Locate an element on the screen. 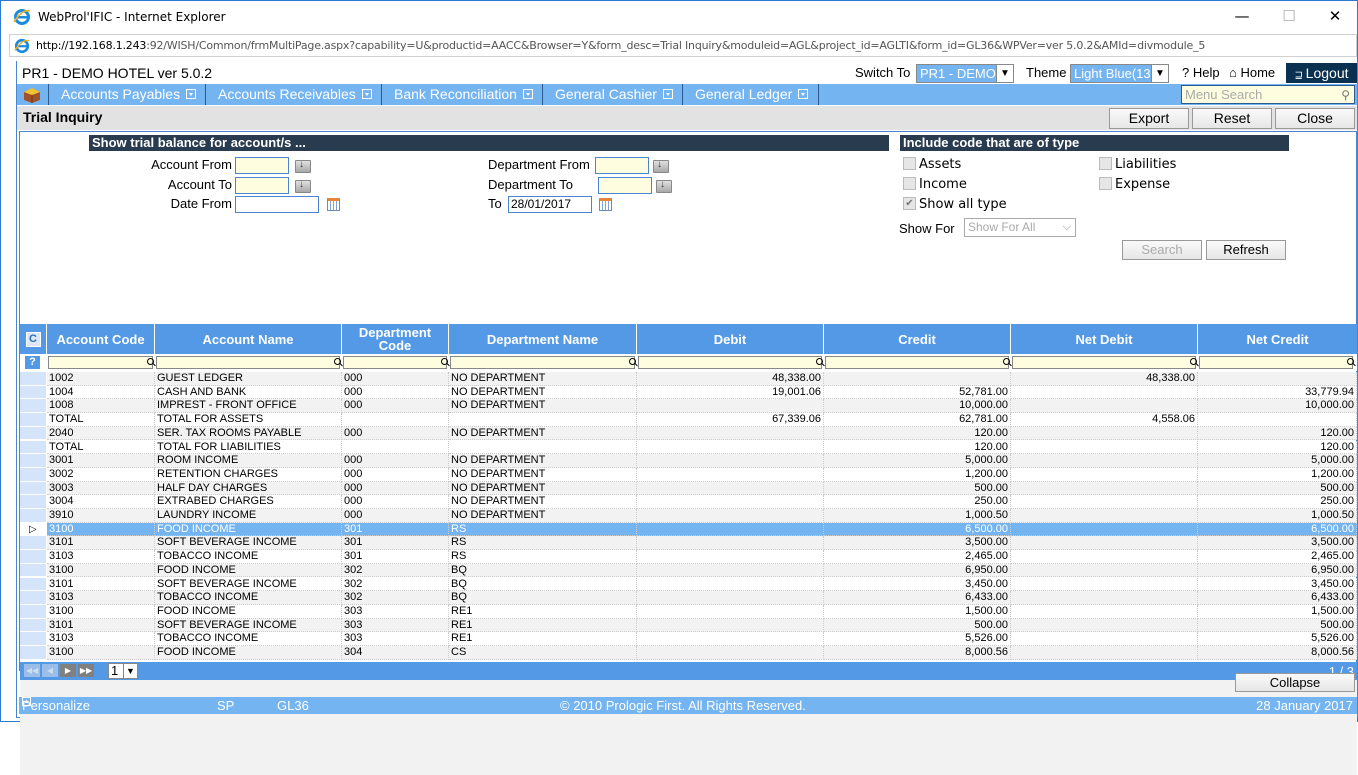 This screenshot has width=1358, height=775. filter-department-code is located at coordinates (395, 362).